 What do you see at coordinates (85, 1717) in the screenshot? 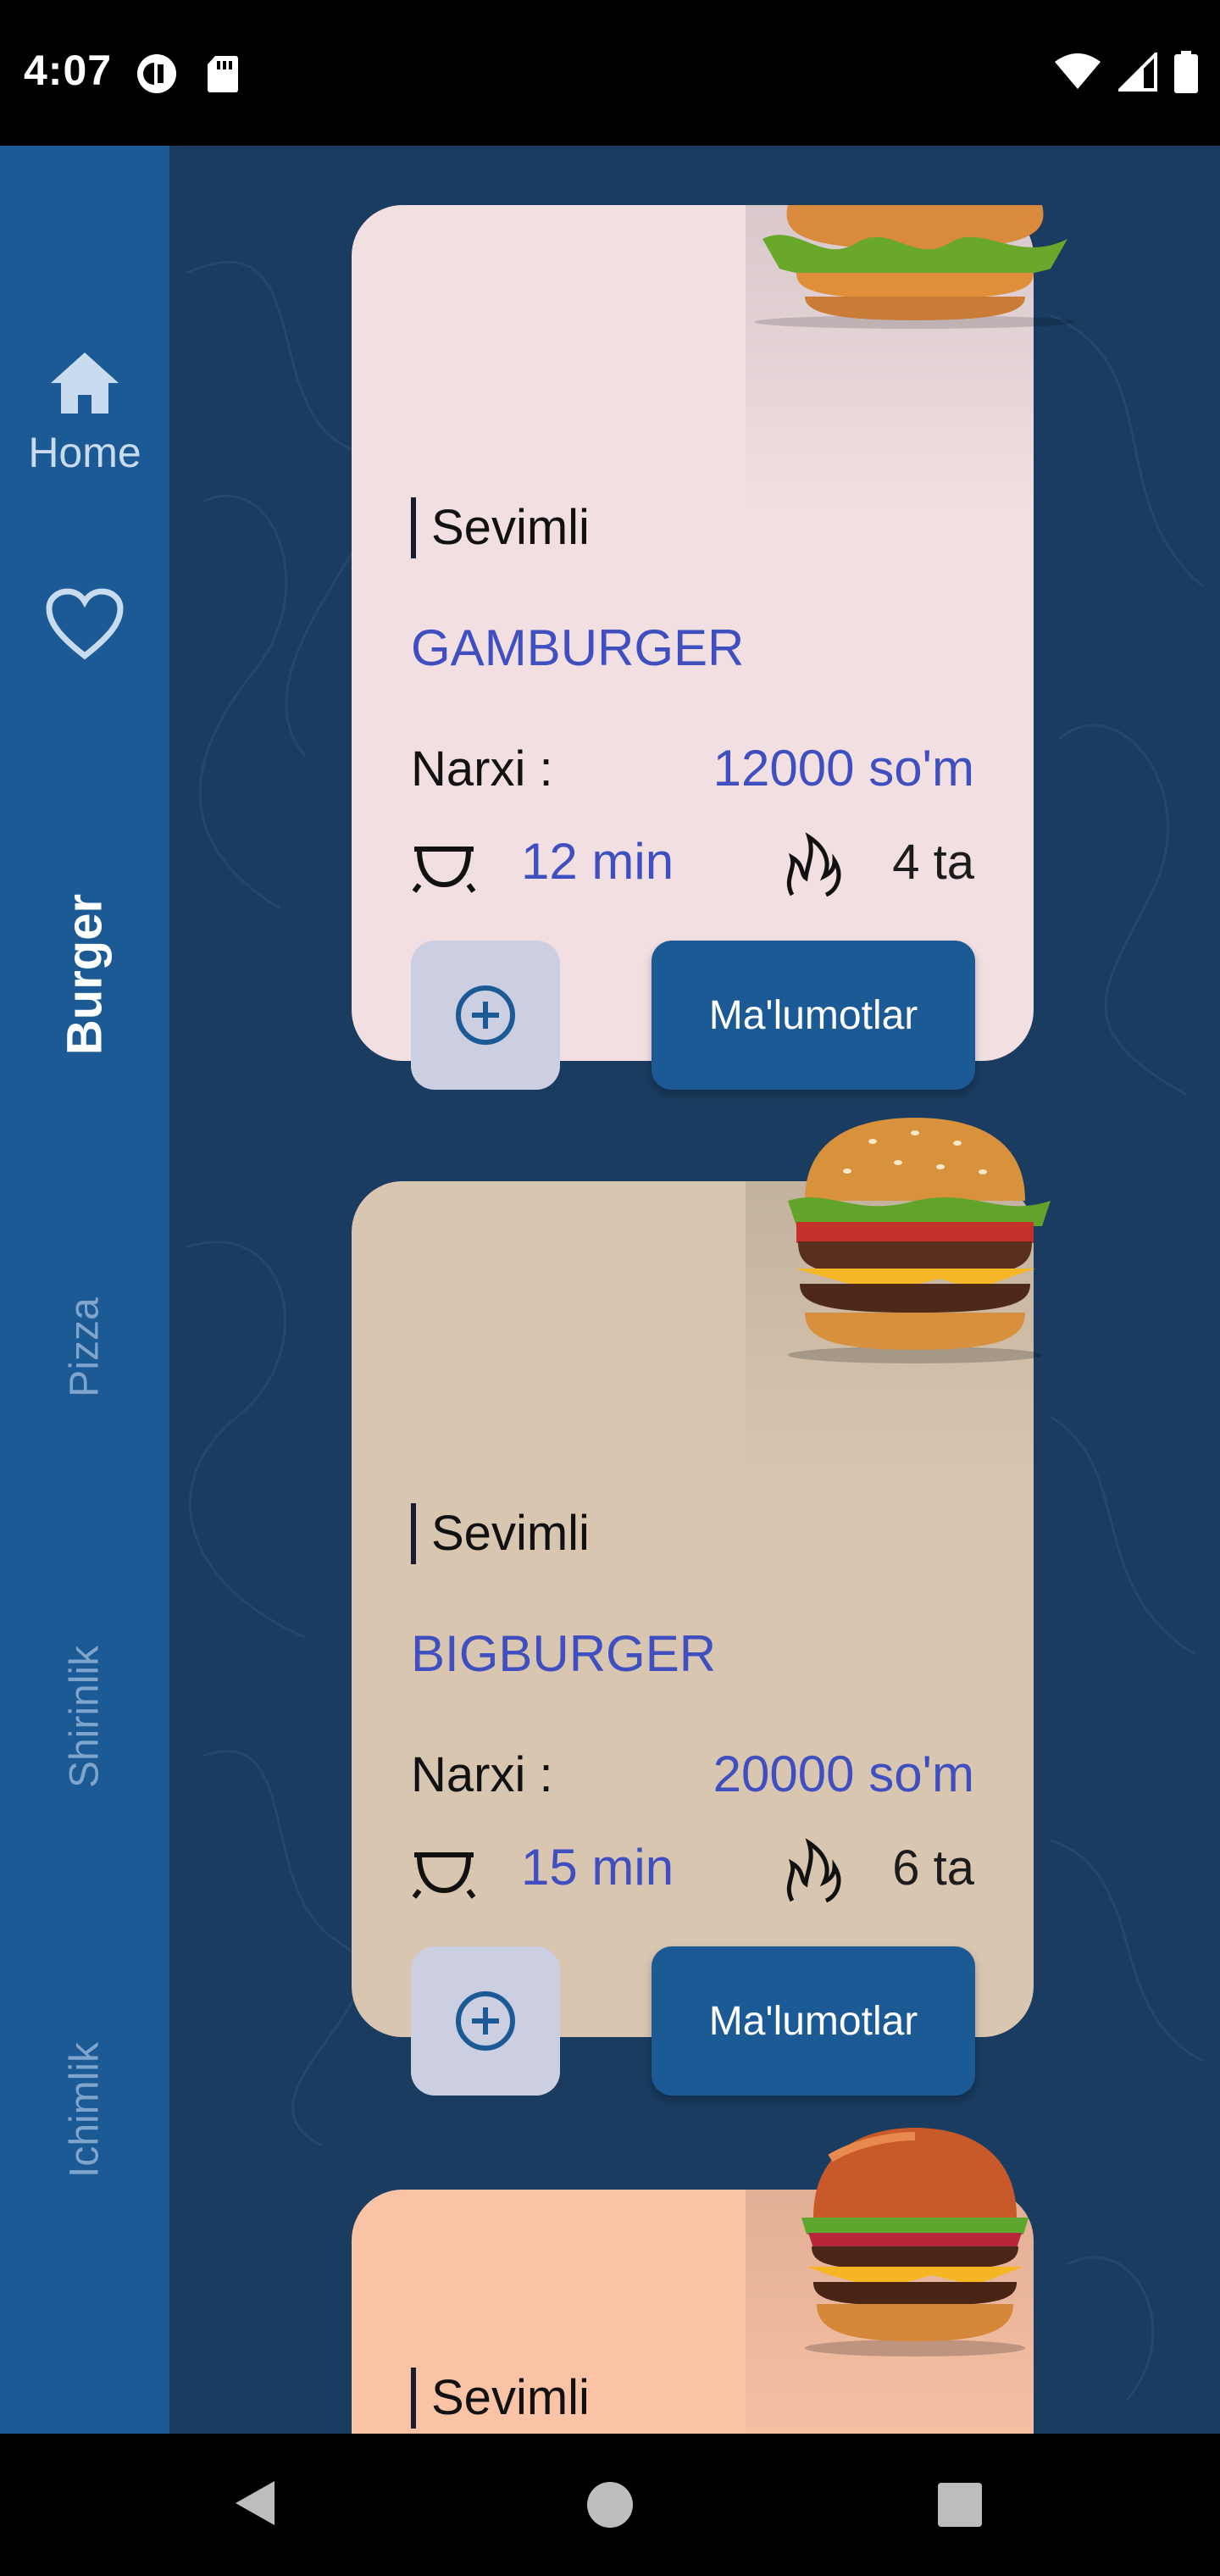
I see `category-tab-shirinlik: Shirinlik` at bounding box center [85, 1717].